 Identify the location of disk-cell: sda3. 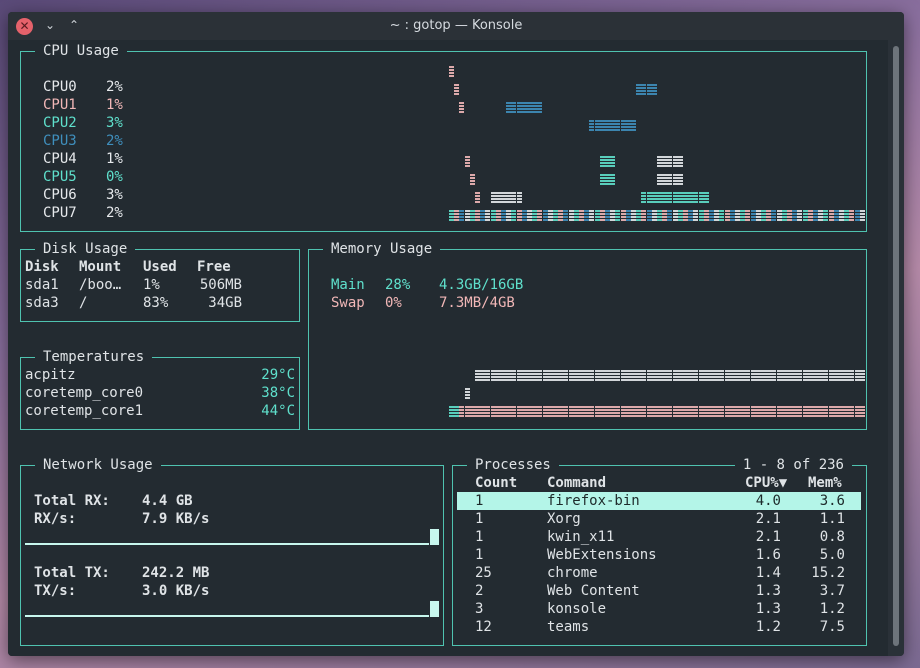
(42, 303).